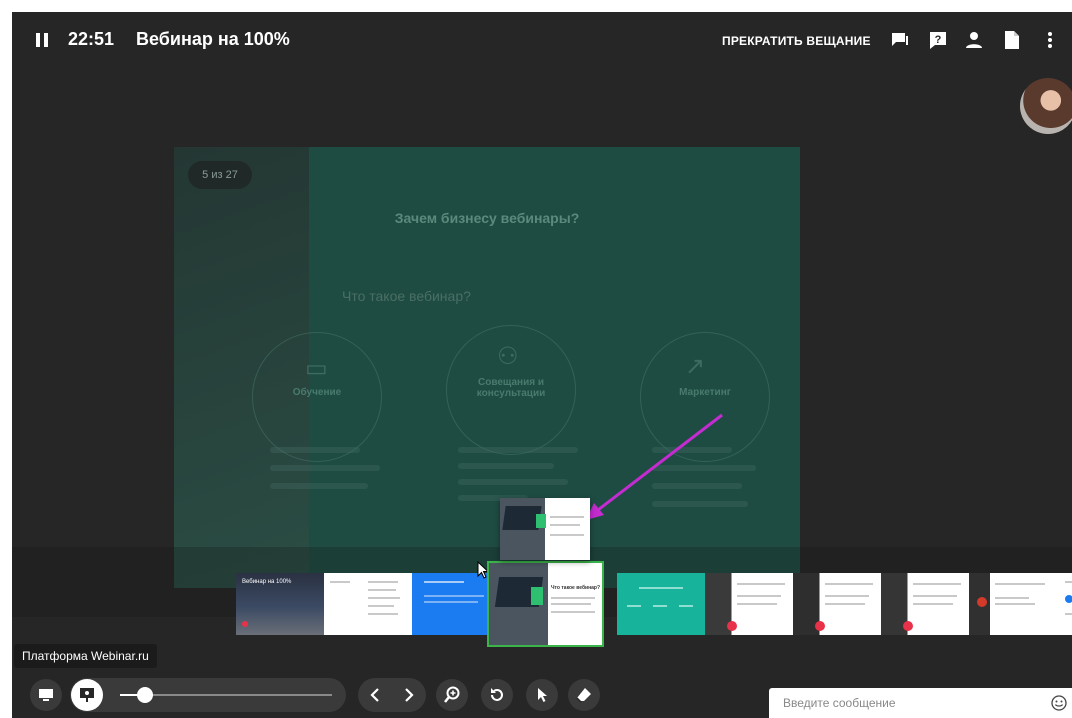  What do you see at coordinates (576, 588) in the screenshot?
I see `slide-thumbnail-title: Что такое вебинар?` at bounding box center [576, 588].